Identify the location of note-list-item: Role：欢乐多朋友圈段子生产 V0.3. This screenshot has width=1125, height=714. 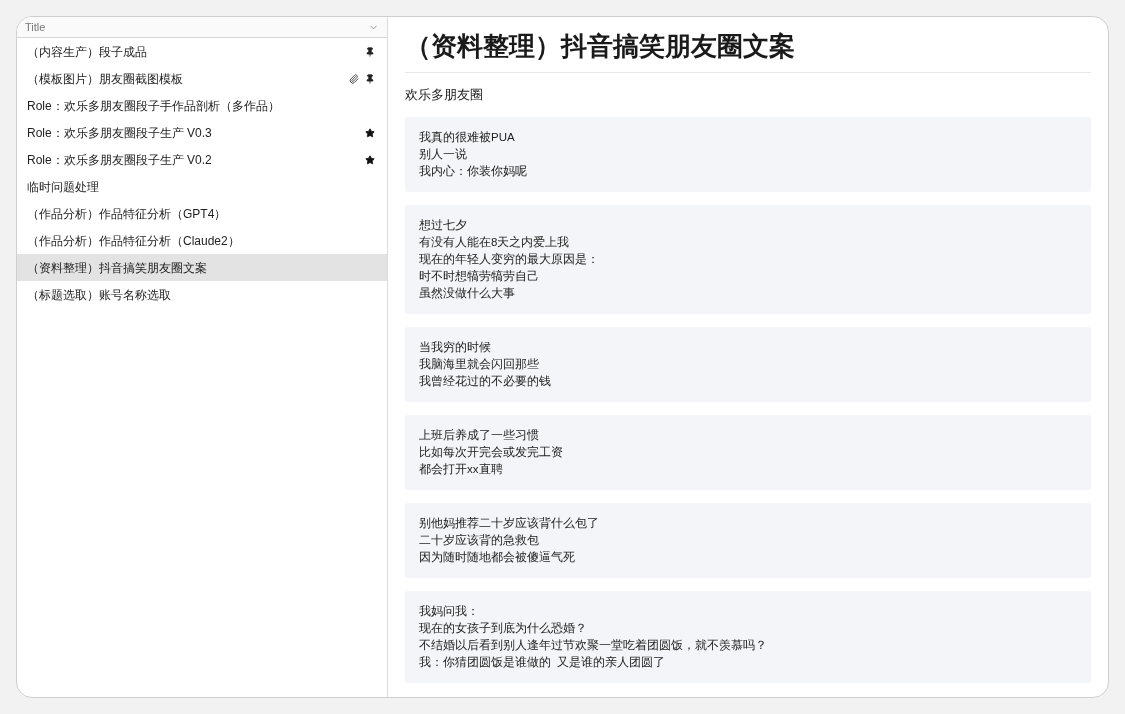
(202, 132).